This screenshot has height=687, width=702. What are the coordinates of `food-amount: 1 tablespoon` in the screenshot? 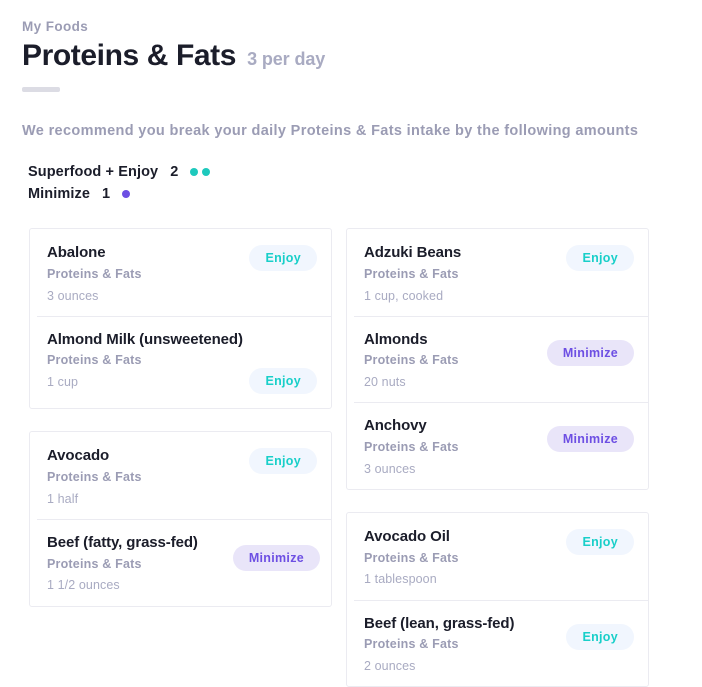 It's located at (400, 579).